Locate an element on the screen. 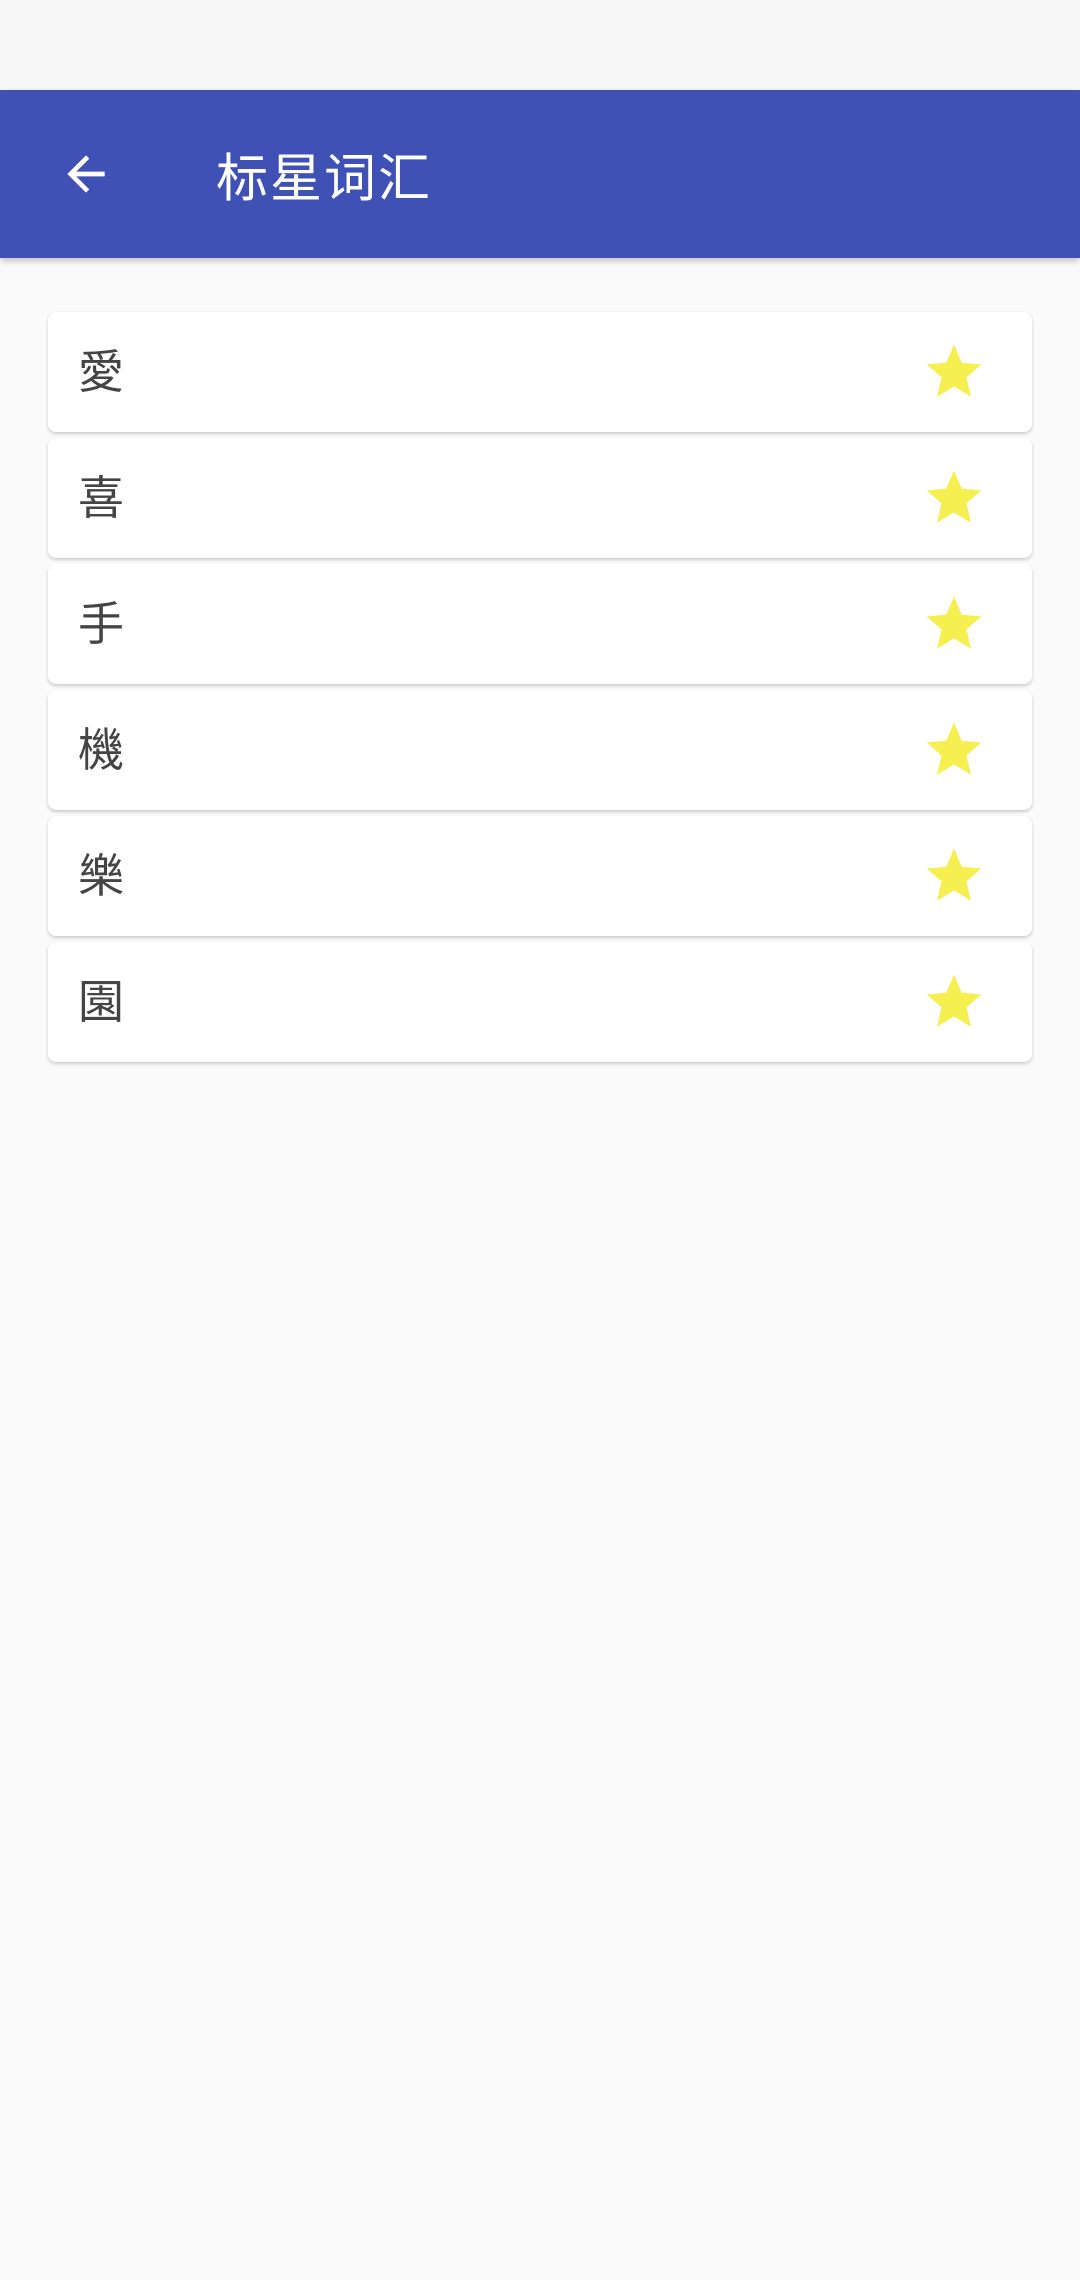 The height and width of the screenshot is (2280, 1080). word-card: 愛 is located at coordinates (540, 372).